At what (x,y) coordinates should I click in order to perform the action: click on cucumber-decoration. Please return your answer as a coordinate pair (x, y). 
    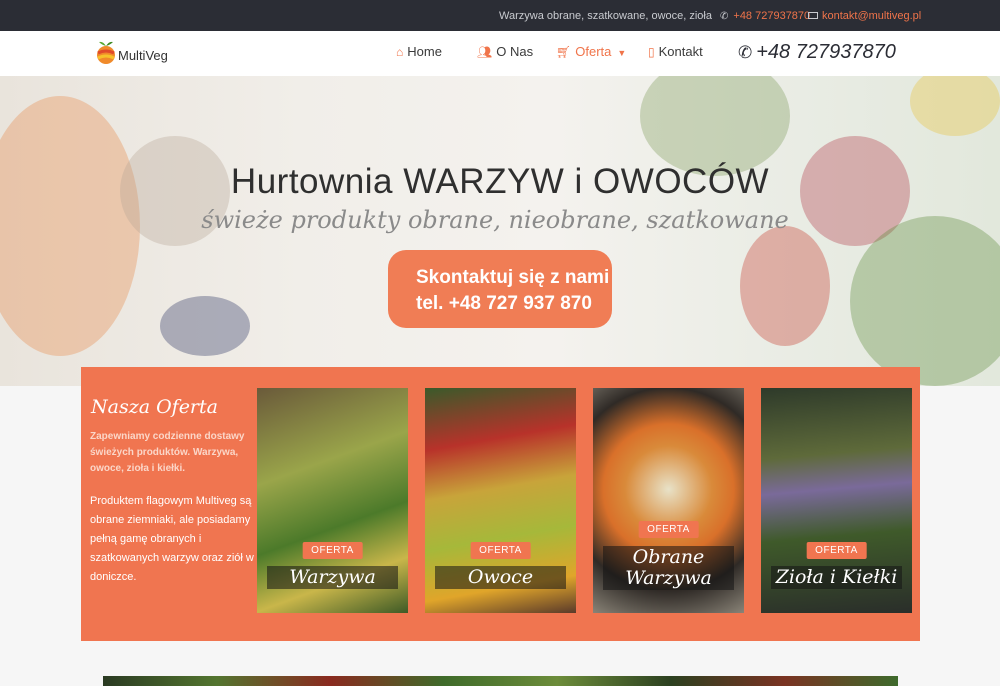
    Looking at the image, I should click on (925, 301).